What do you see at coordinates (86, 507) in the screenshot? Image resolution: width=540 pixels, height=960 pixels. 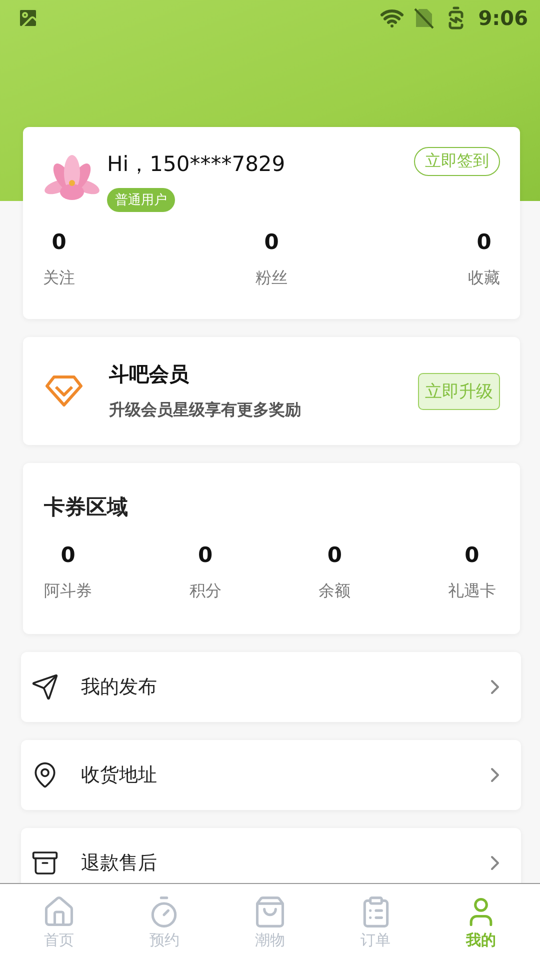 I see `coupon-title: 卡券区域` at bounding box center [86, 507].